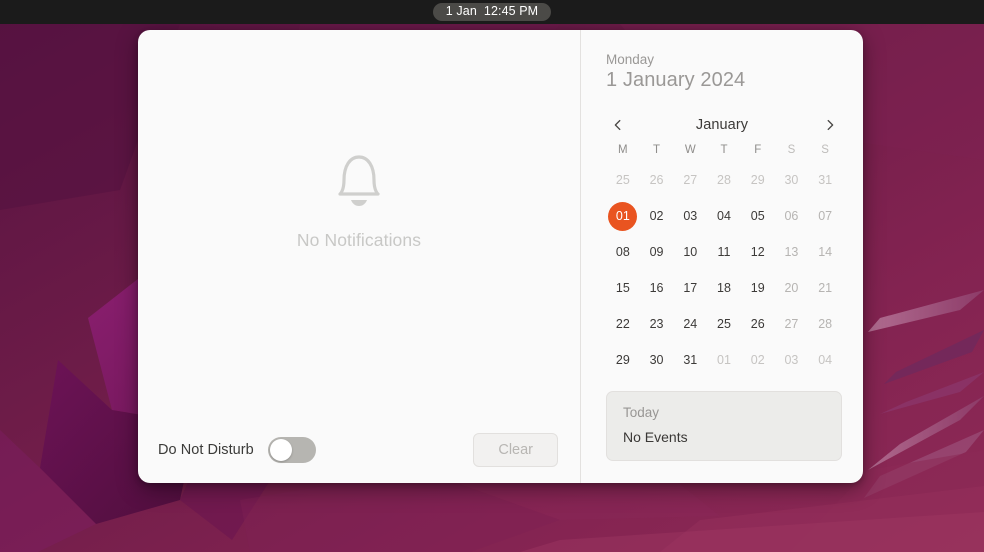 Image resolution: width=984 pixels, height=552 pixels. I want to click on calendar-day: 22, so click(622, 324).